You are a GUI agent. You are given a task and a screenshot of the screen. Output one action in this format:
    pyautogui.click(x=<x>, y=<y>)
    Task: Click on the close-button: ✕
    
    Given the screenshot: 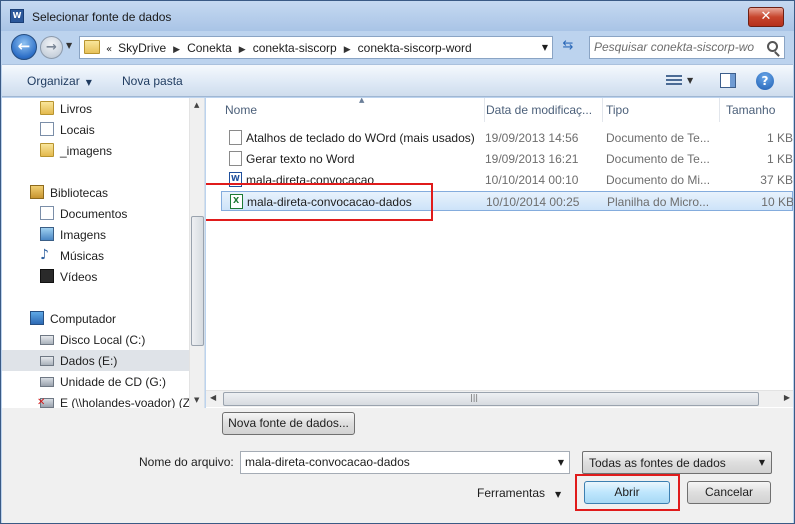 What is the action you would take?
    pyautogui.click(x=766, y=17)
    